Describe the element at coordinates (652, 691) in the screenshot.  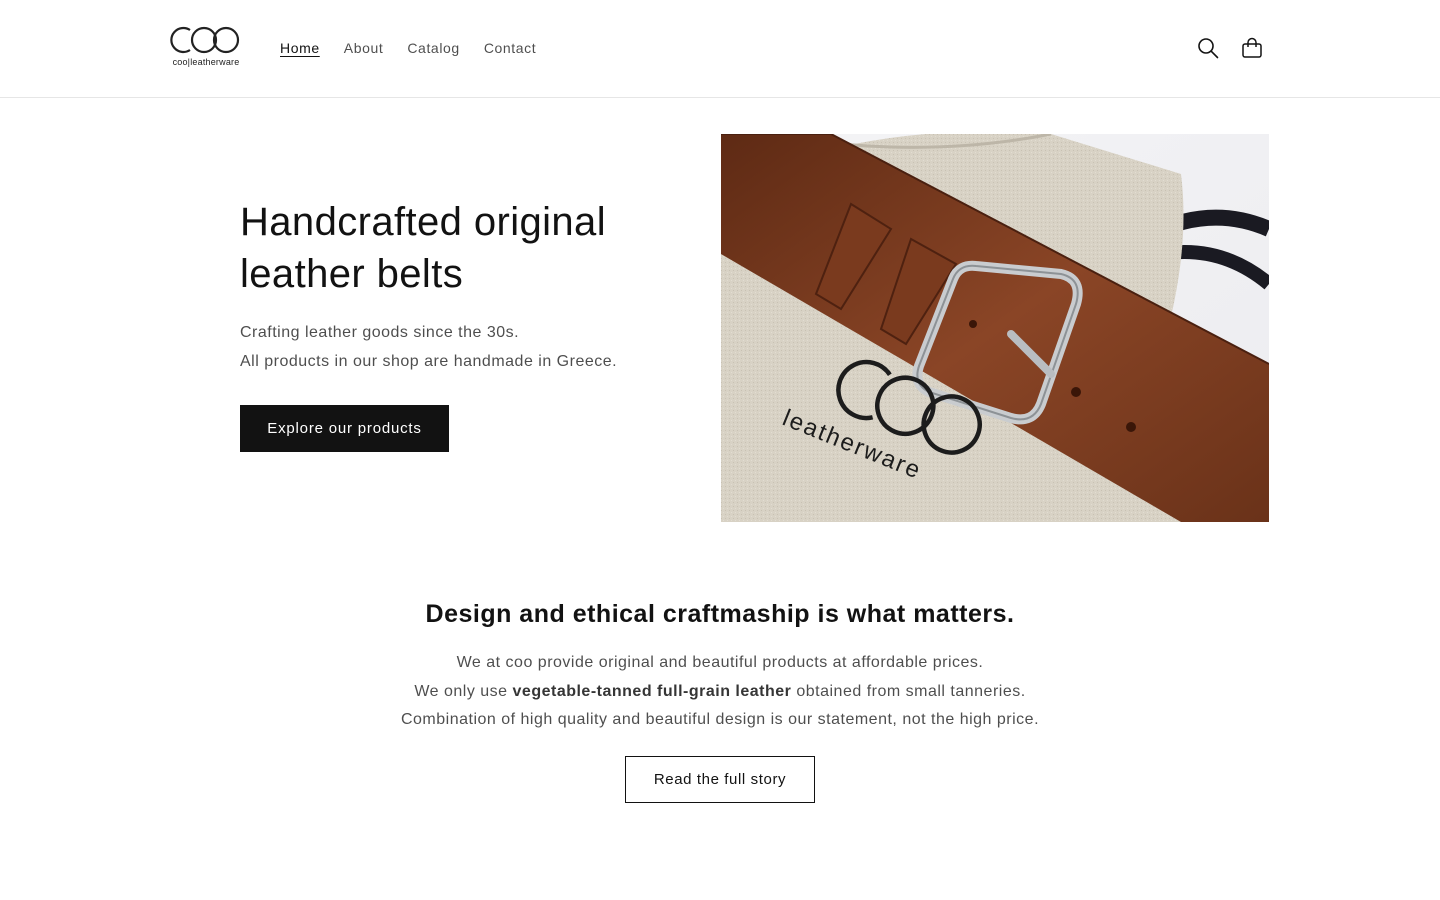
I see `story-line-bold: vegetable-tanned full-grain leather` at that location.